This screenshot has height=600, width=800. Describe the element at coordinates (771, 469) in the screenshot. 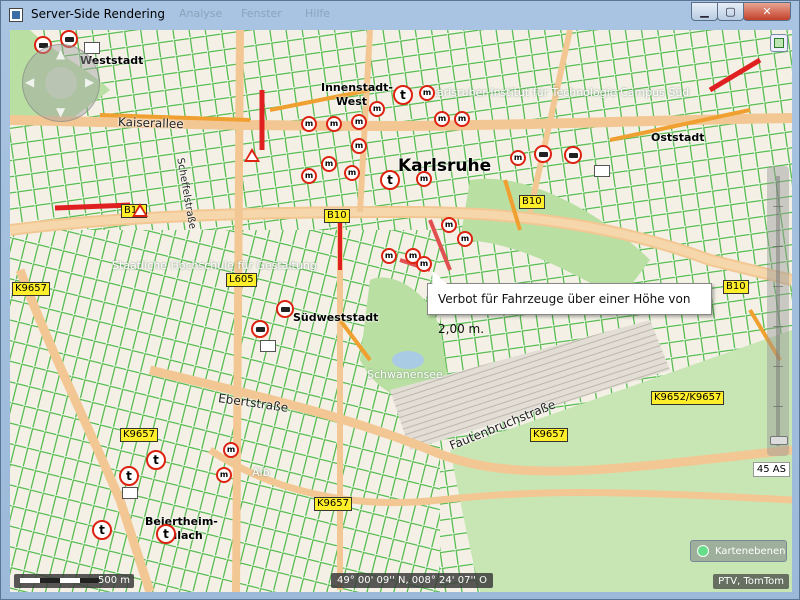

I see `zoom-level-label: 45 AS` at that location.